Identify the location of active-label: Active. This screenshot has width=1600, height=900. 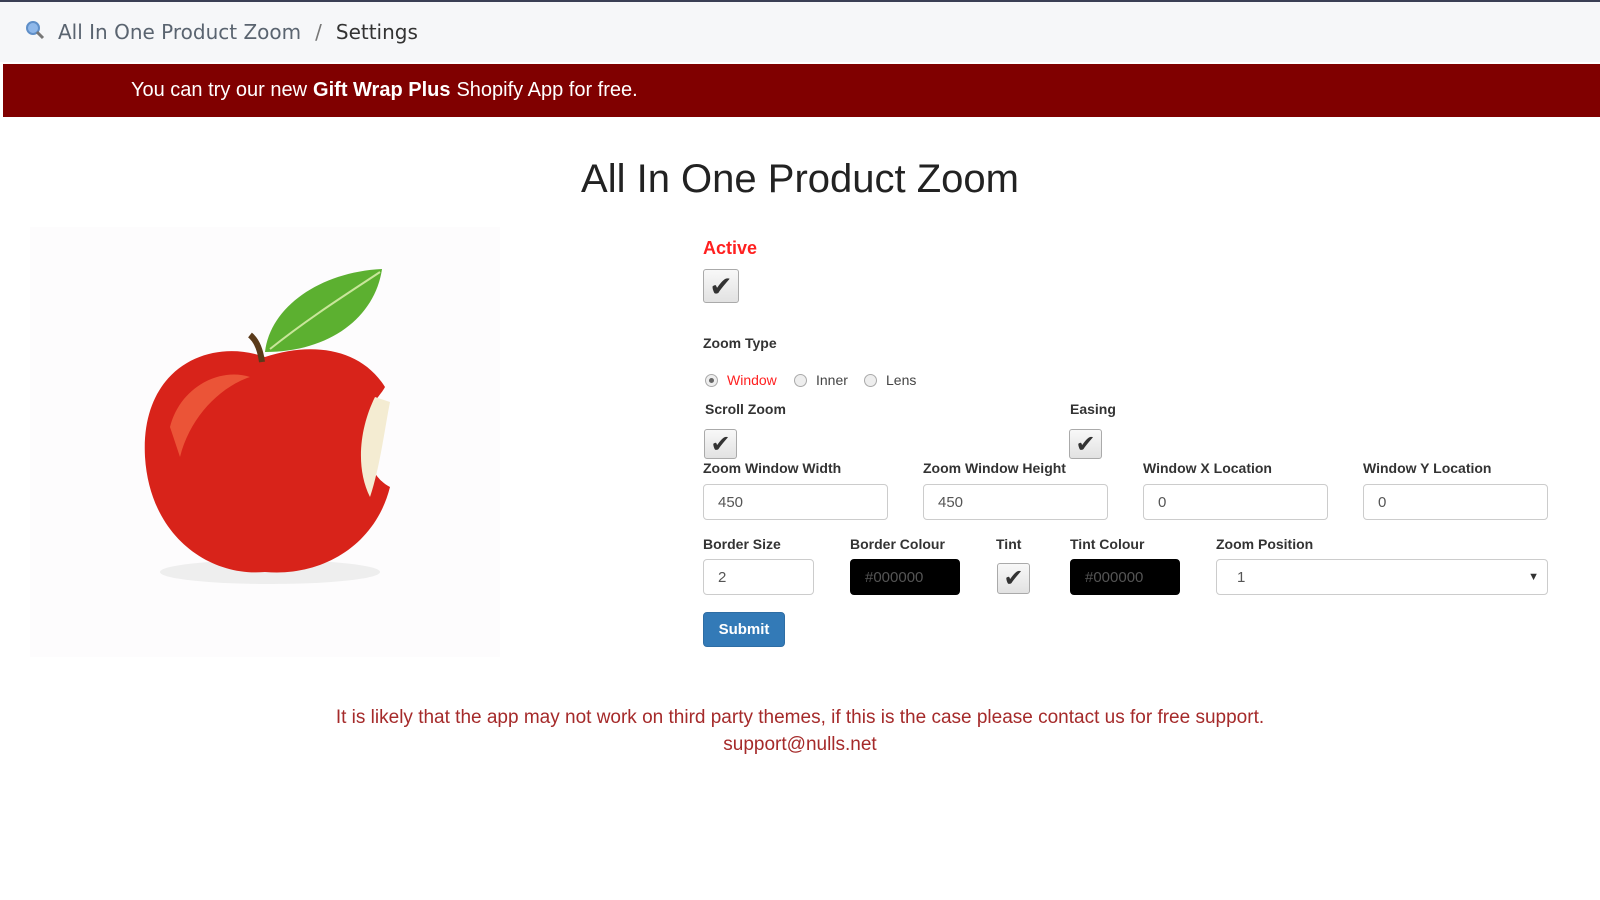
(730, 248).